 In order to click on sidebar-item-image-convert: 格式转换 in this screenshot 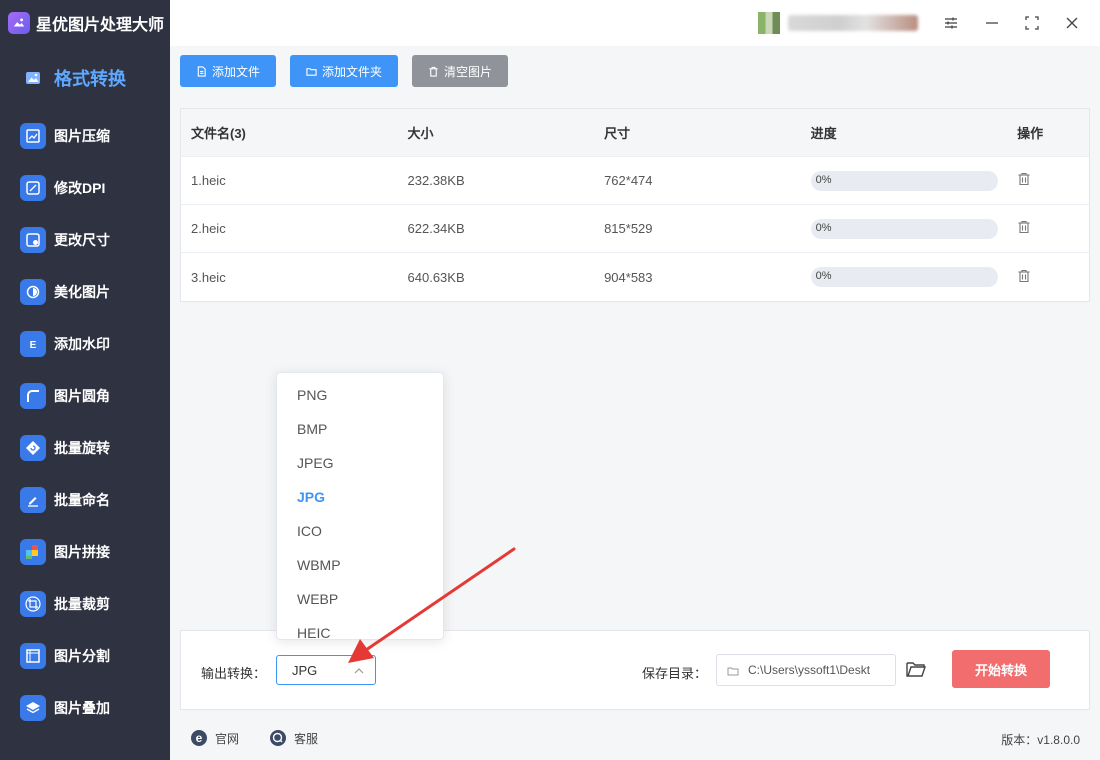, I will do `click(85, 78)`.